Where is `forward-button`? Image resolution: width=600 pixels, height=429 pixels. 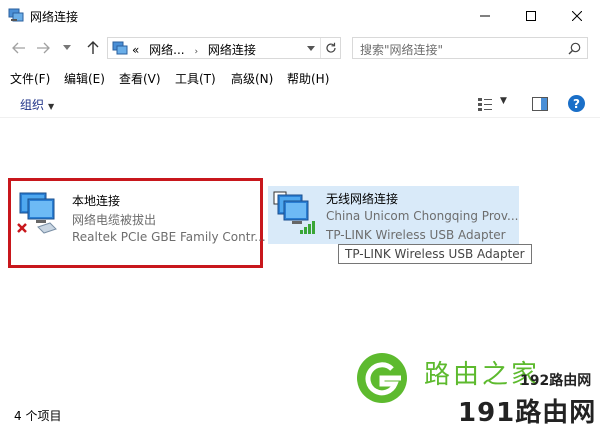
forward-button is located at coordinates (43, 48).